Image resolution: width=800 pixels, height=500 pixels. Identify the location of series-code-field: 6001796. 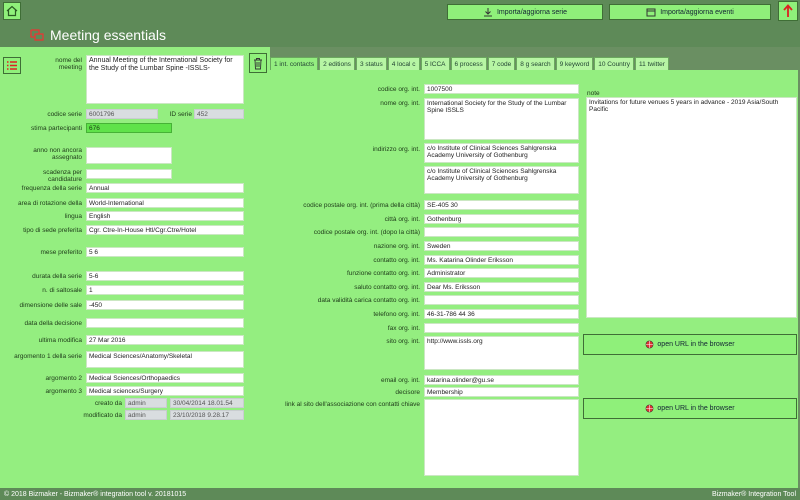
(122, 114).